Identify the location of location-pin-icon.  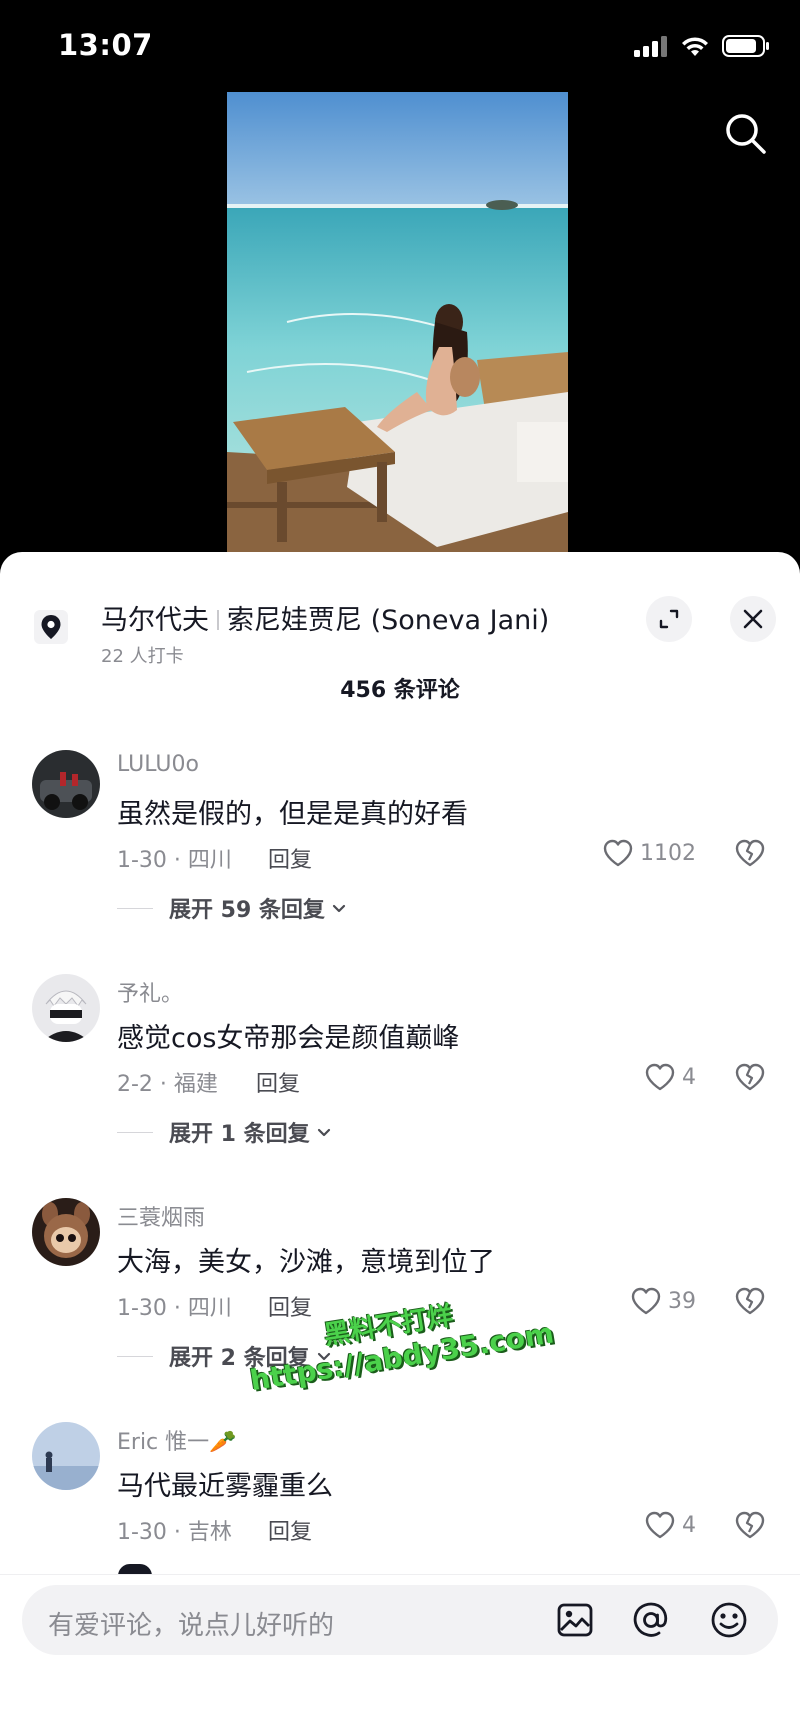
(51, 627).